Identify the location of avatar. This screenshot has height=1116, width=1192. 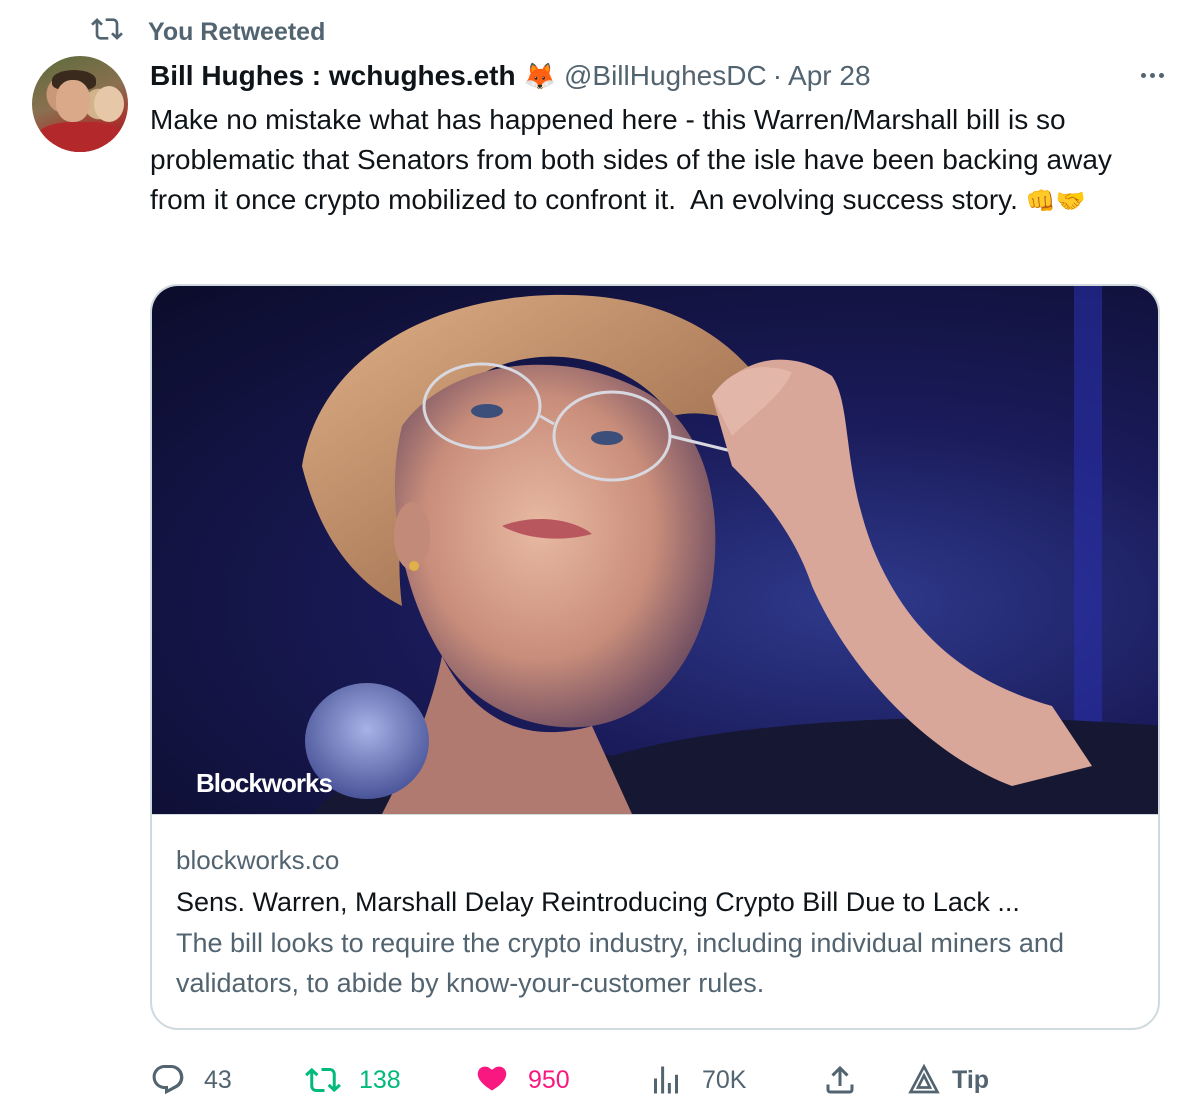
(80, 104).